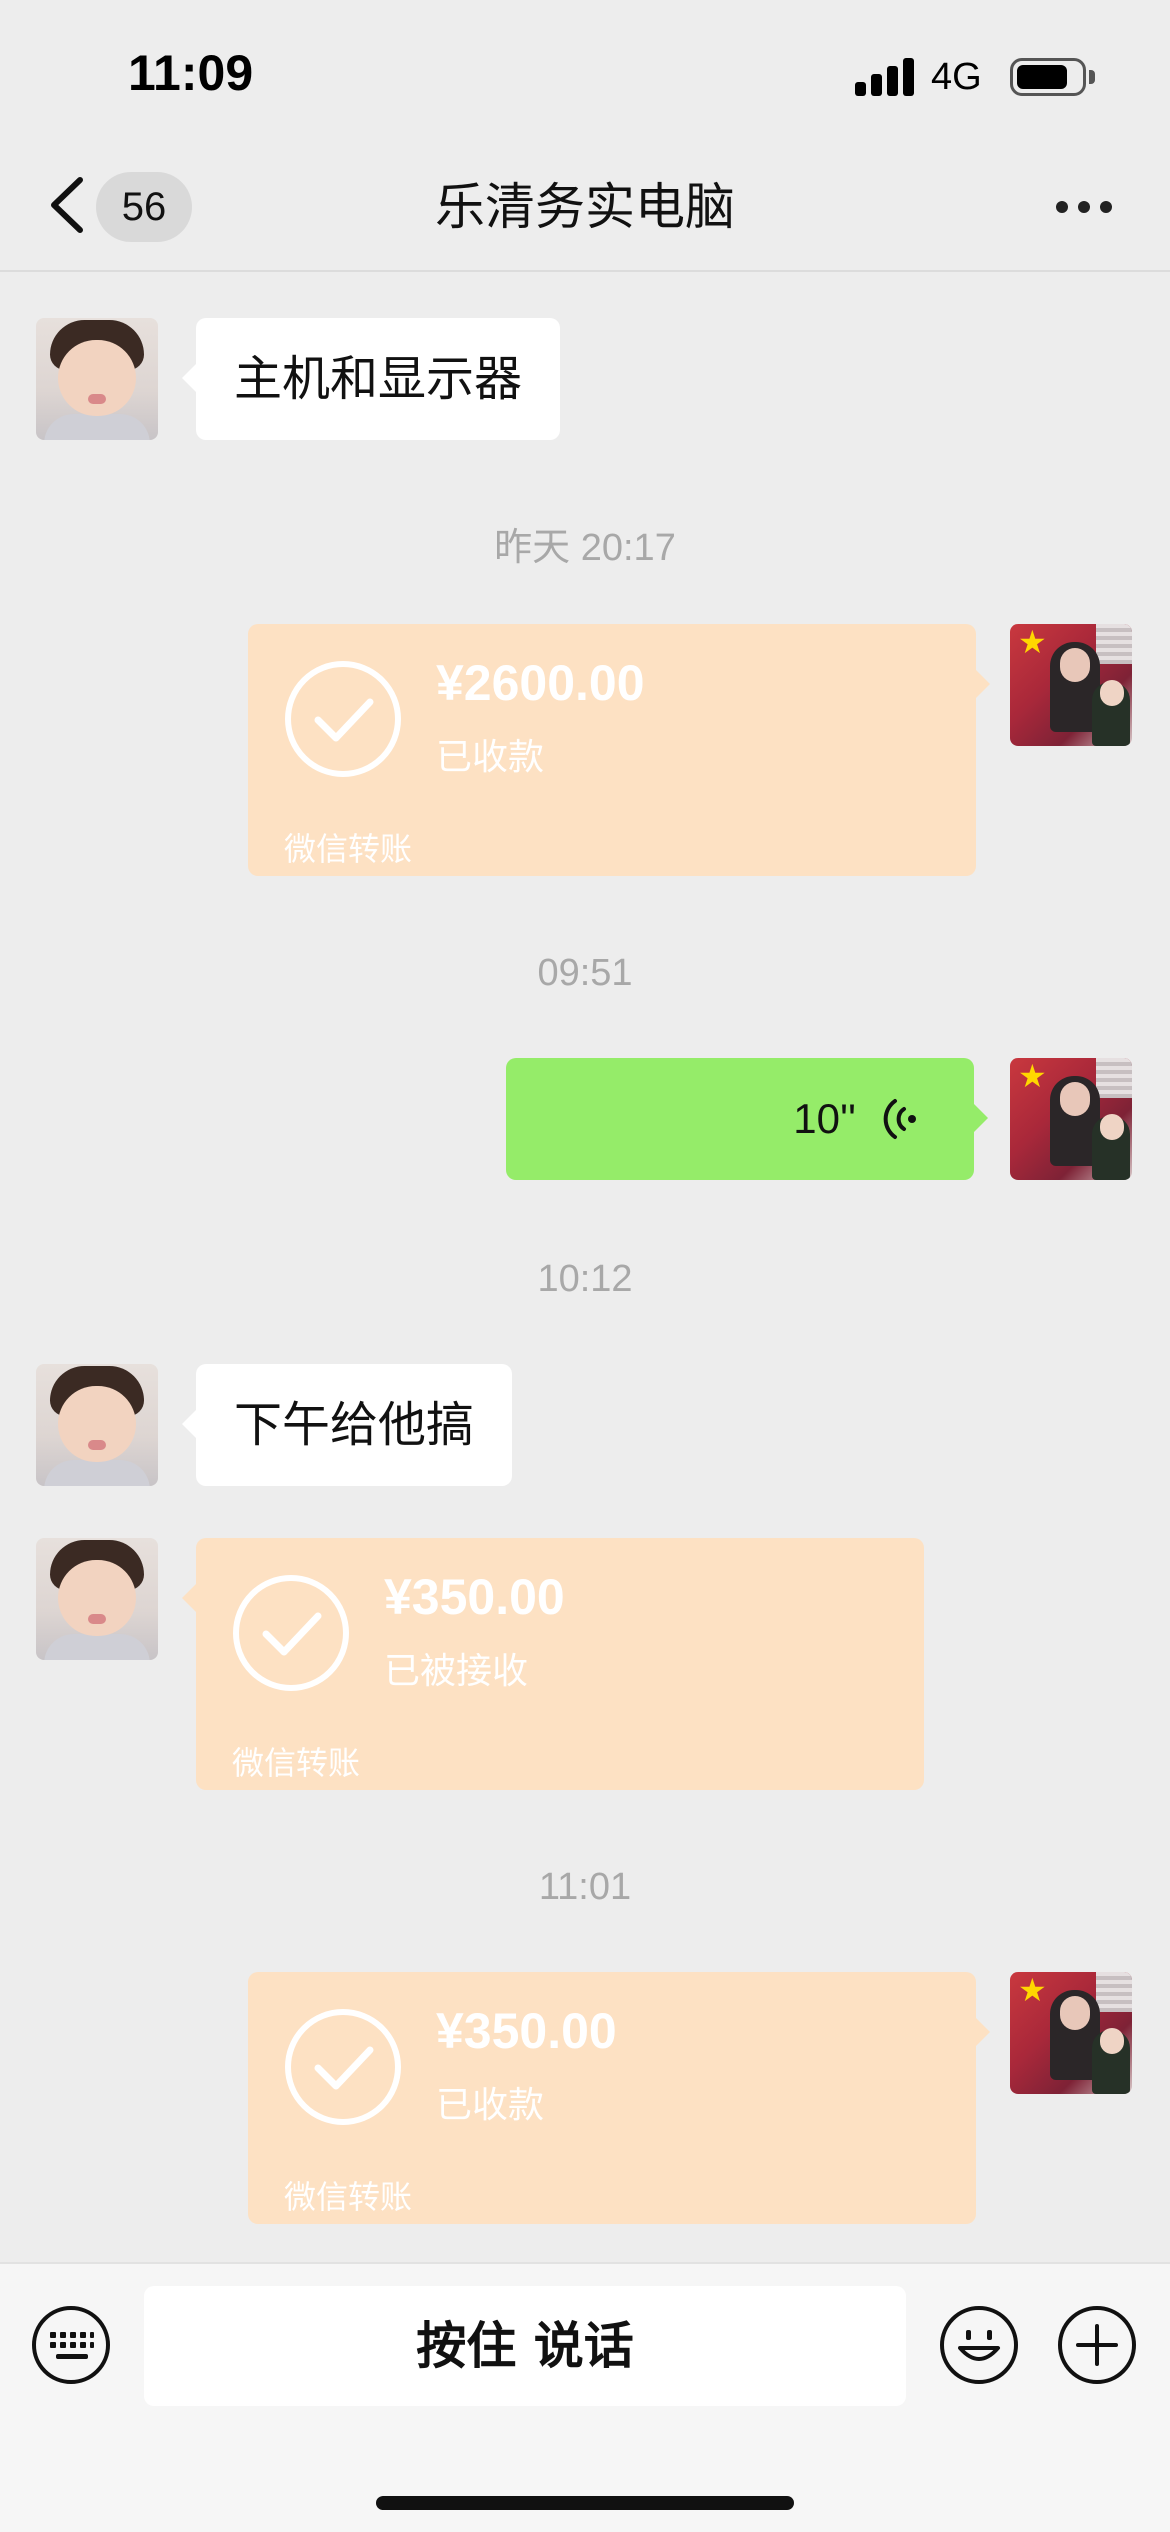 This screenshot has height=2532, width=1170. I want to click on input-bar: 按住 说话, so click(585, 2397).